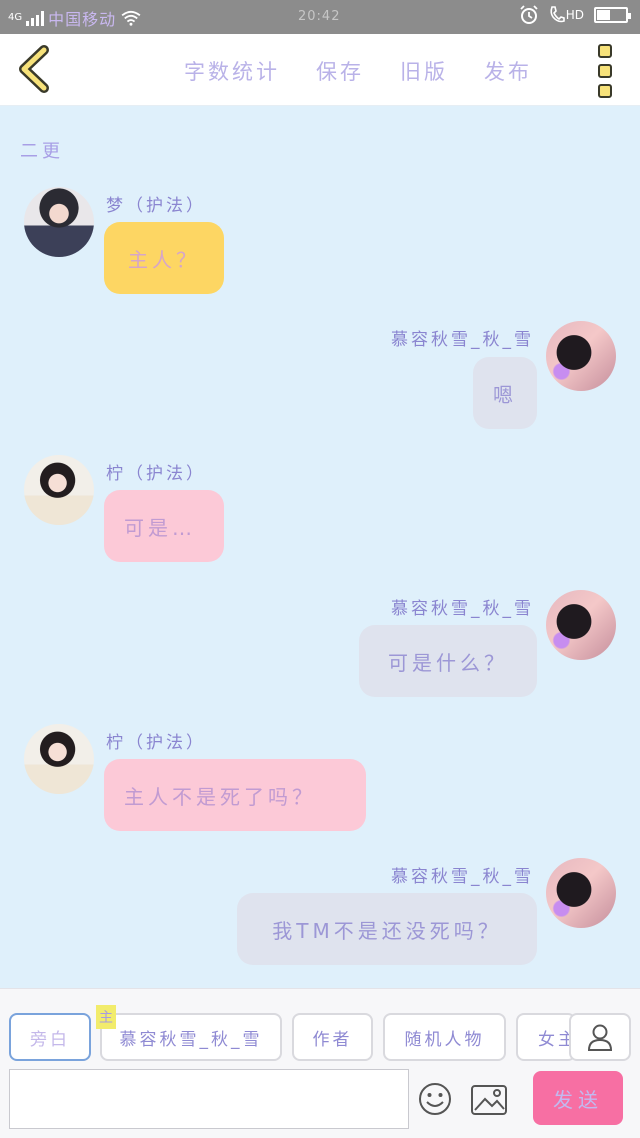  I want to click on person-icon, so click(600, 1037).